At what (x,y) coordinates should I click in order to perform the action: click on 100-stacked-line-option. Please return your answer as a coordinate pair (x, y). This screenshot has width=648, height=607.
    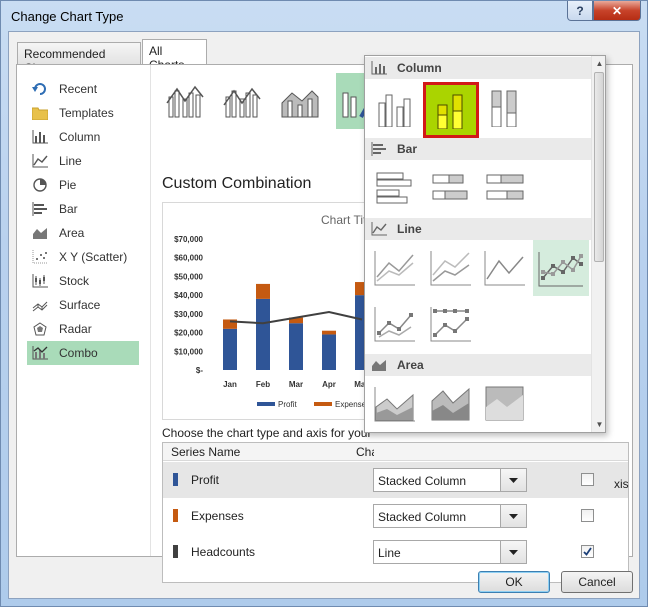
    Looking at the image, I should click on (505, 268).